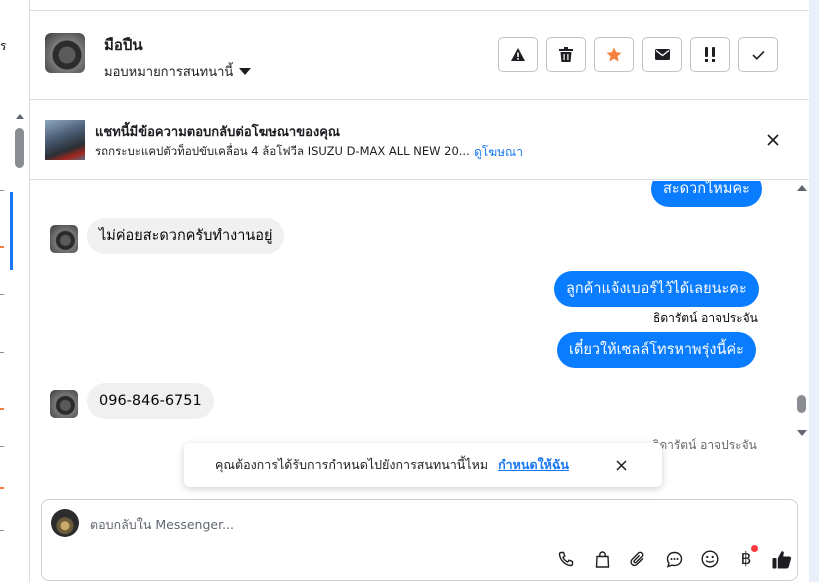 The height and width of the screenshot is (582, 819). I want to click on emoji-icon, so click(710, 559).